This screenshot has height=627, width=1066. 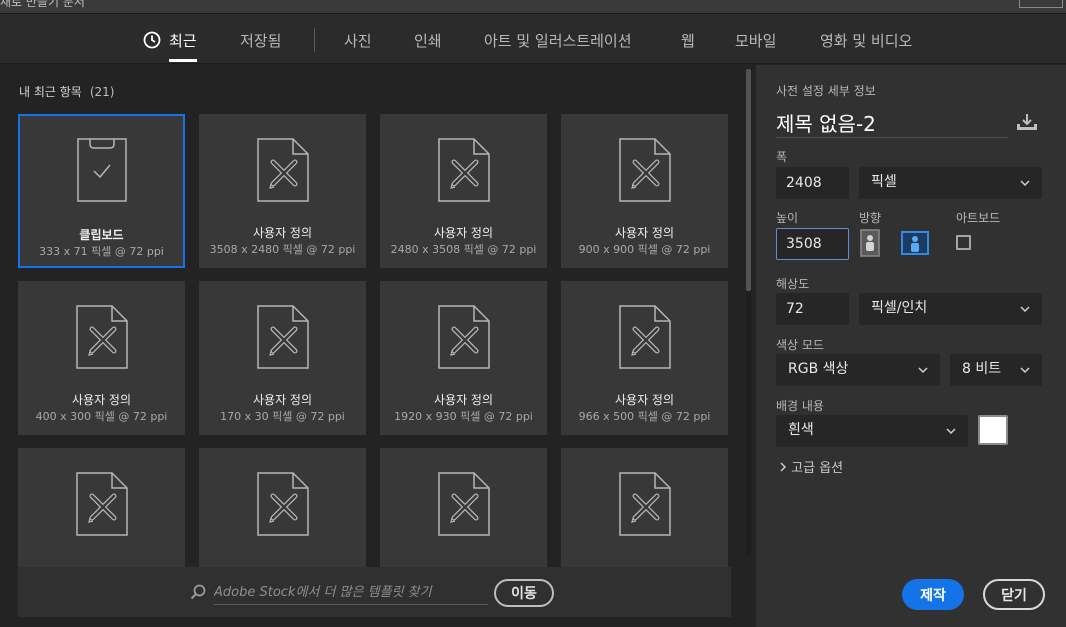 What do you see at coordinates (783, 467) in the screenshot?
I see `chevron-right-icon` at bounding box center [783, 467].